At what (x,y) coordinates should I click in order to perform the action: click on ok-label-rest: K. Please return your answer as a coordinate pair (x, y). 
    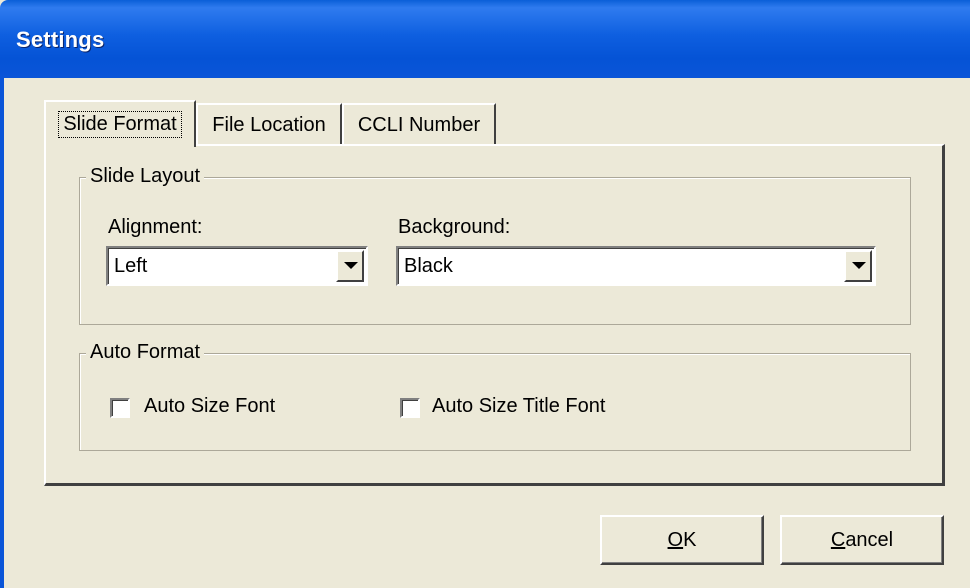
    Looking at the image, I should click on (690, 539).